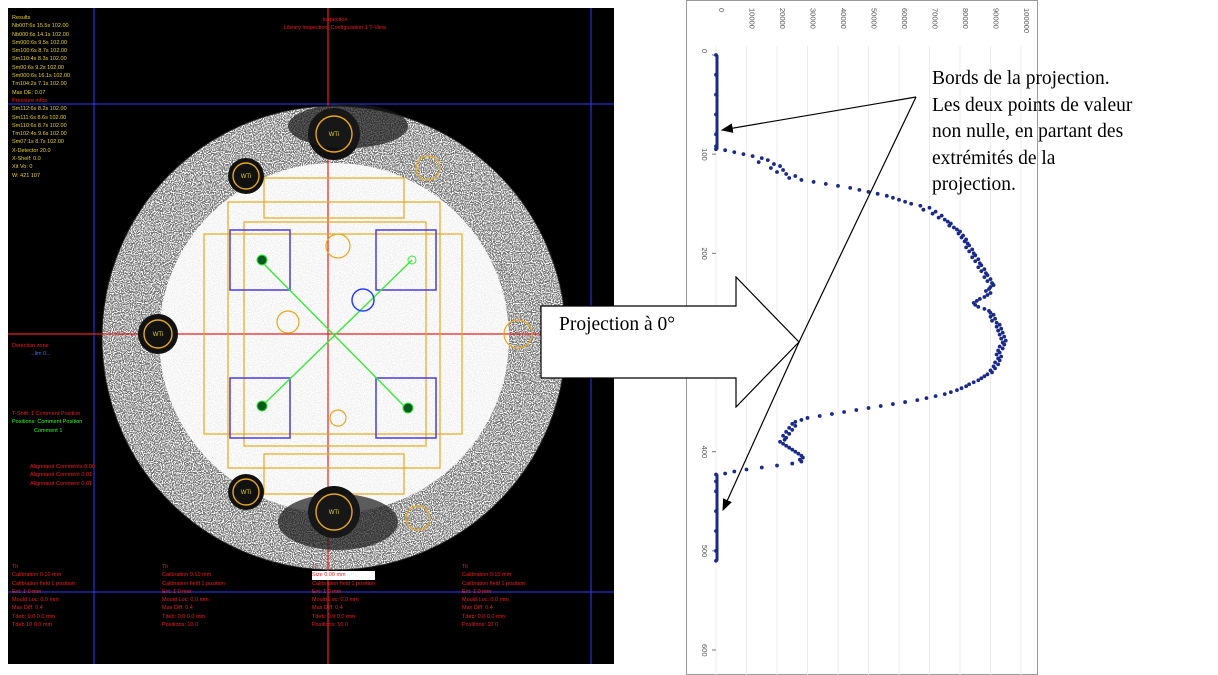 This screenshot has height=675, width=1218. Describe the element at coordinates (1021, 78) in the screenshot. I see `annotation-line-1: Bords de la projection.` at that location.